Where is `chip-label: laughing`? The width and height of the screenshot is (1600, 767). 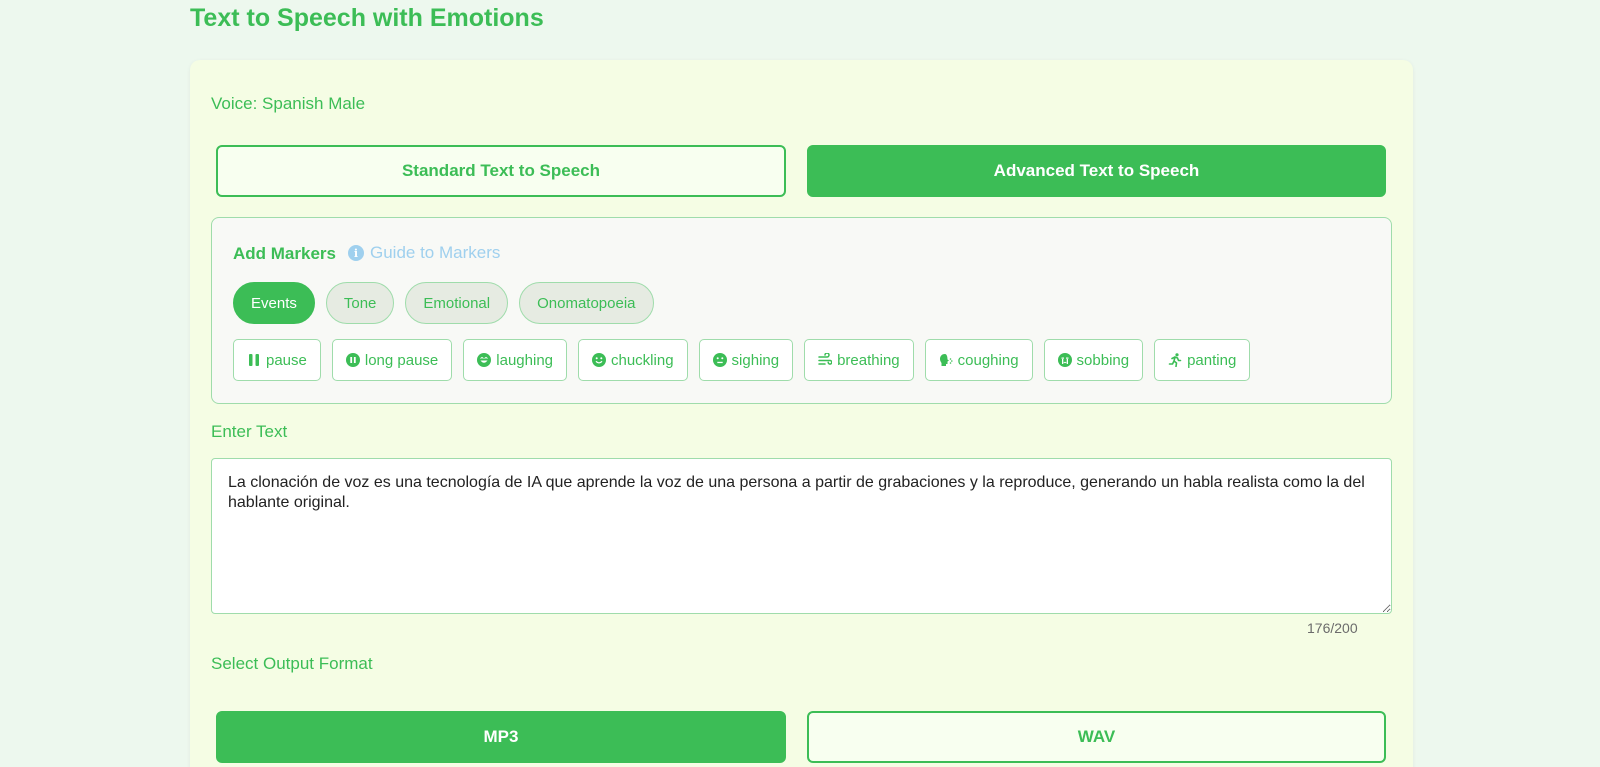
chip-label: laughing is located at coordinates (524, 360).